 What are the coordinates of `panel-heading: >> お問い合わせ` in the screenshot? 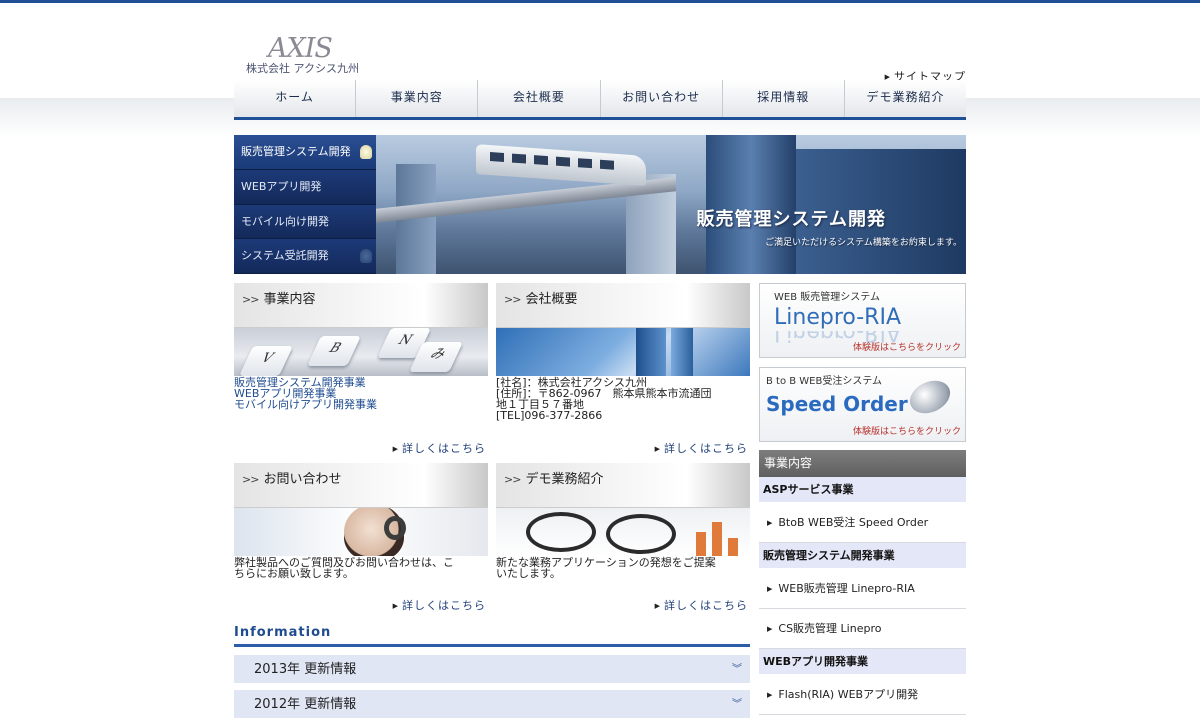 It's located at (361, 485).